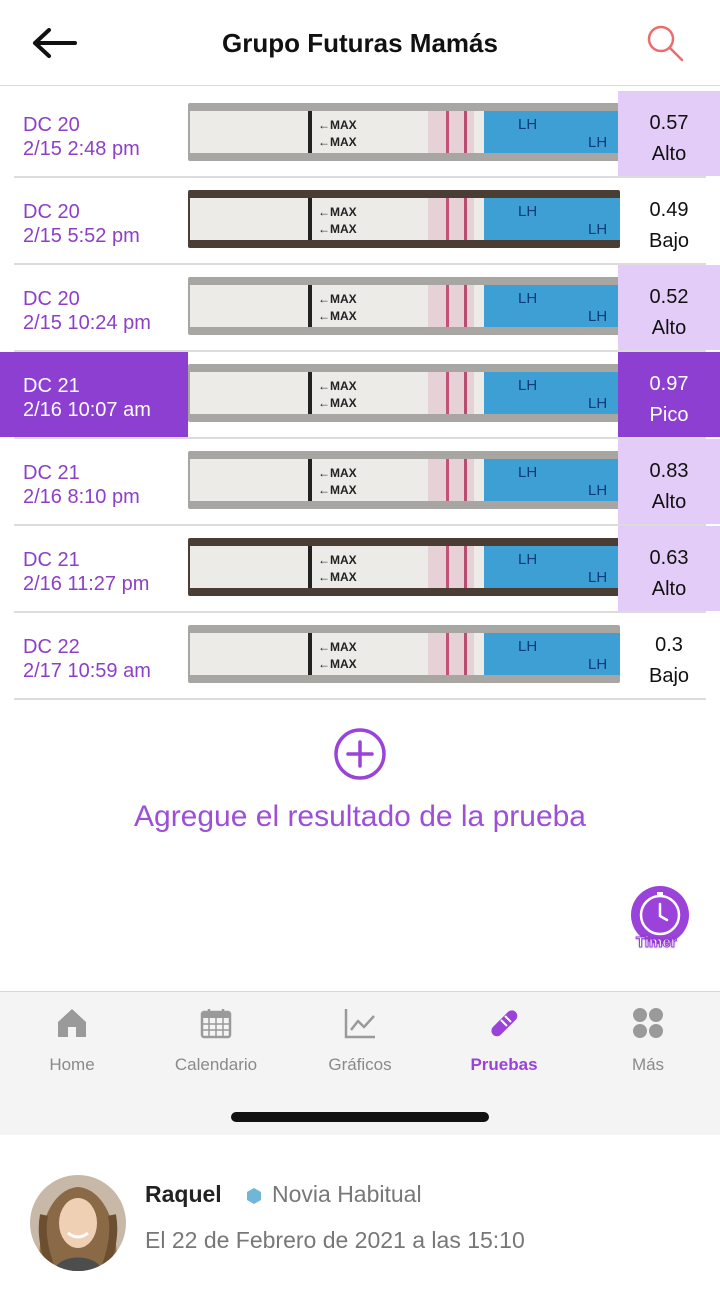 Image resolution: width=720 pixels, height=1315 pixels. I want to click on test-date-cell: DC 20 2/15 5:52 pm, so click(94, 220).